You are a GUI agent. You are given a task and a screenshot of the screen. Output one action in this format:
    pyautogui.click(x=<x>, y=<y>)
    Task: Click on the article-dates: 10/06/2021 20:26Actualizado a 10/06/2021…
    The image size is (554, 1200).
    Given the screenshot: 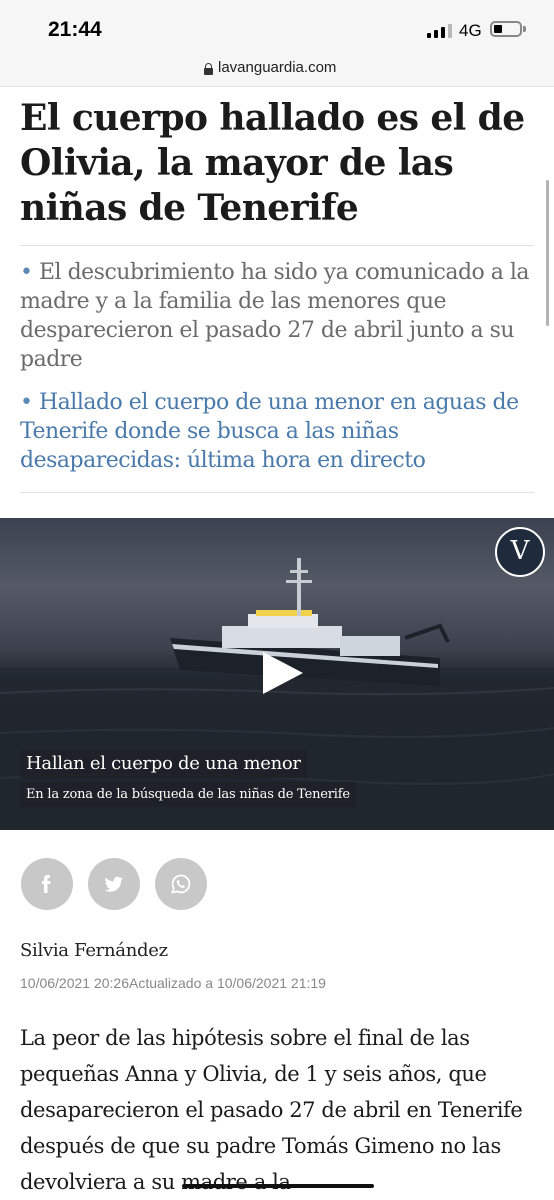 What is the action you would take?
    pyautogui.click(x=173, y=983)
    